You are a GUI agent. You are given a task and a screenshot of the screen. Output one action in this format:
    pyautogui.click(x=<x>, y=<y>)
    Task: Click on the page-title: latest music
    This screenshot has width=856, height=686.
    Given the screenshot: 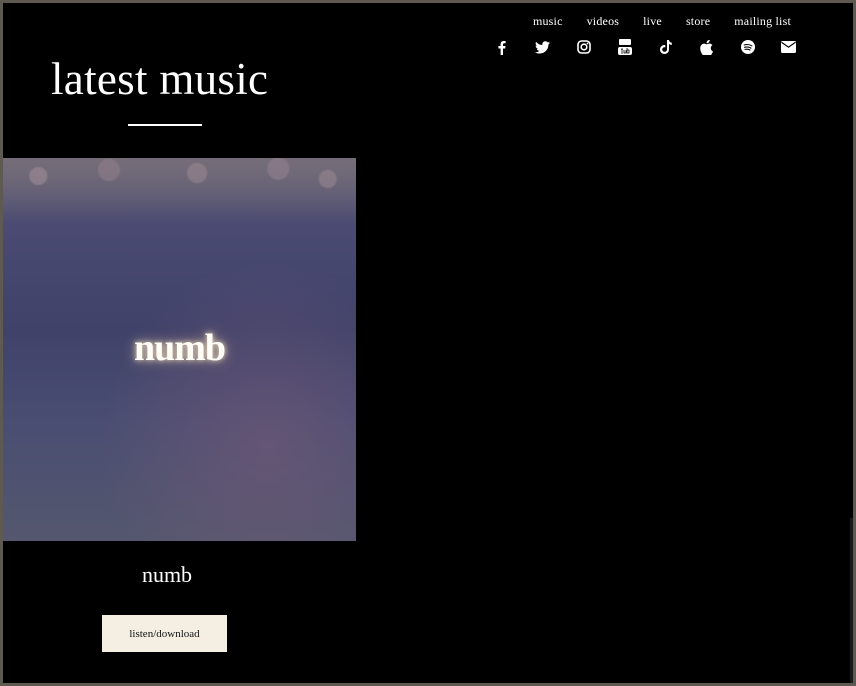 What is the action you would take?
    pyautogui.click(x=160, y=79)
    